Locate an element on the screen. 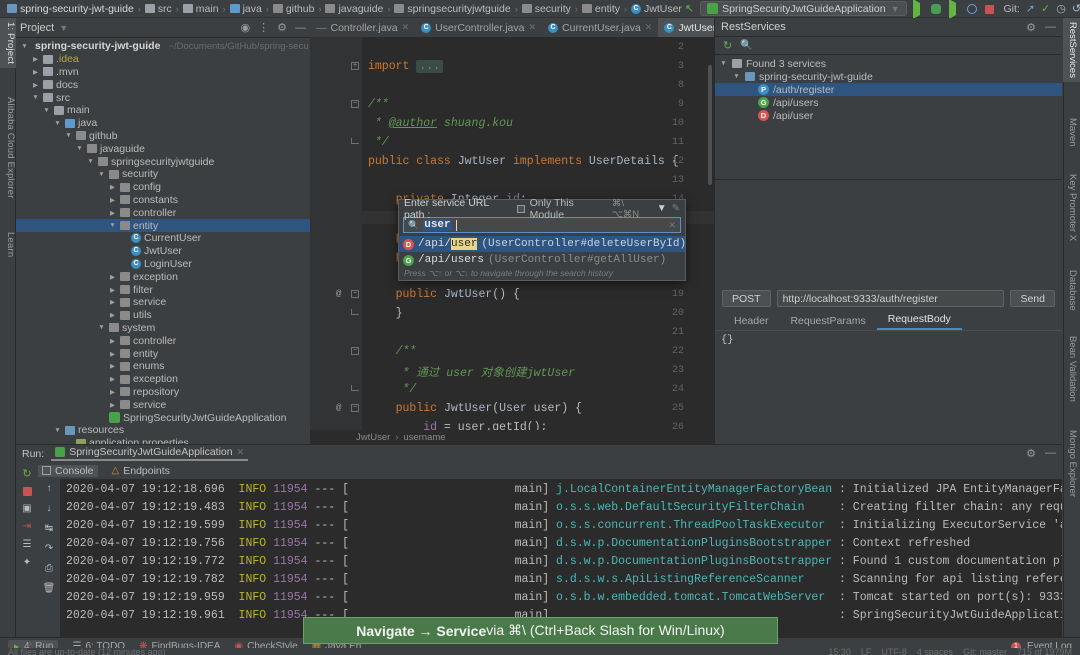 The width and height of the screenshot is (1080, 655). git-revert-icon: ↺ is located at coordinates (1076, 8).